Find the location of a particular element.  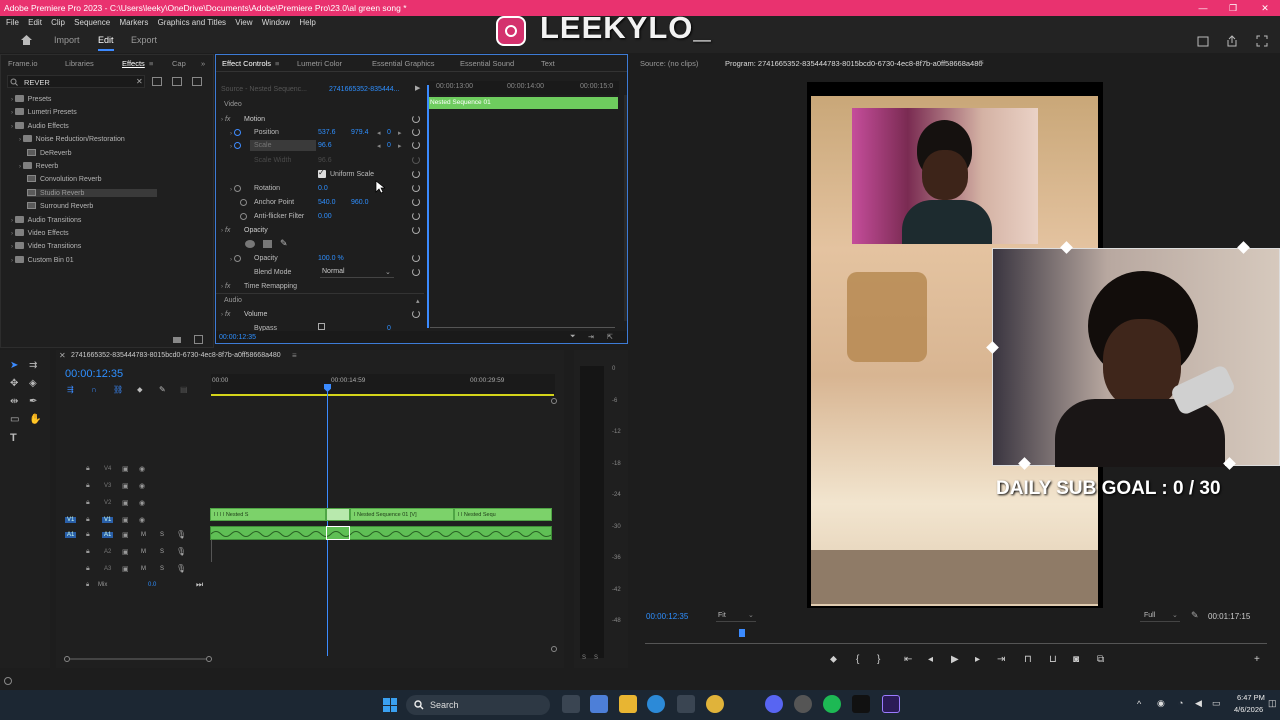

comparison-view-icon: ⧉ is located at coordinates (1100, 659).